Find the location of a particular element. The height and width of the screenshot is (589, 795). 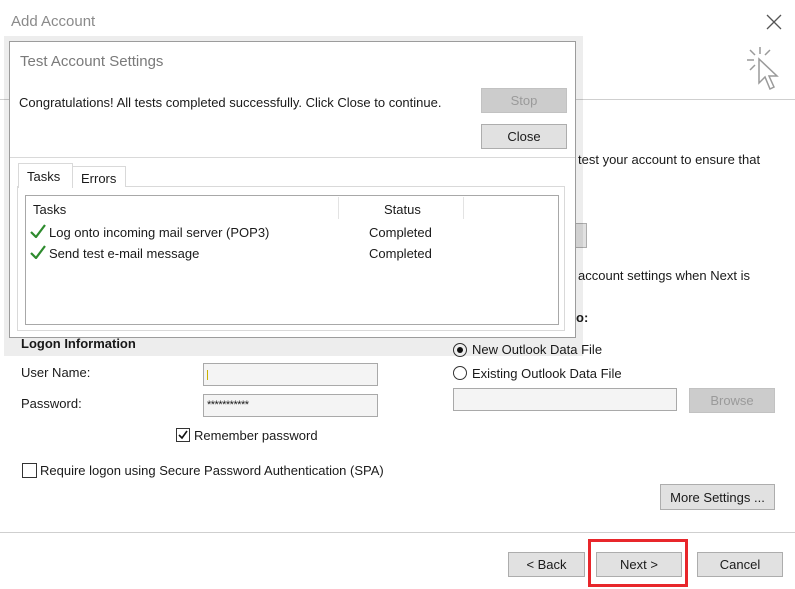

data-file-path-input is located at coordinates (565, 399).